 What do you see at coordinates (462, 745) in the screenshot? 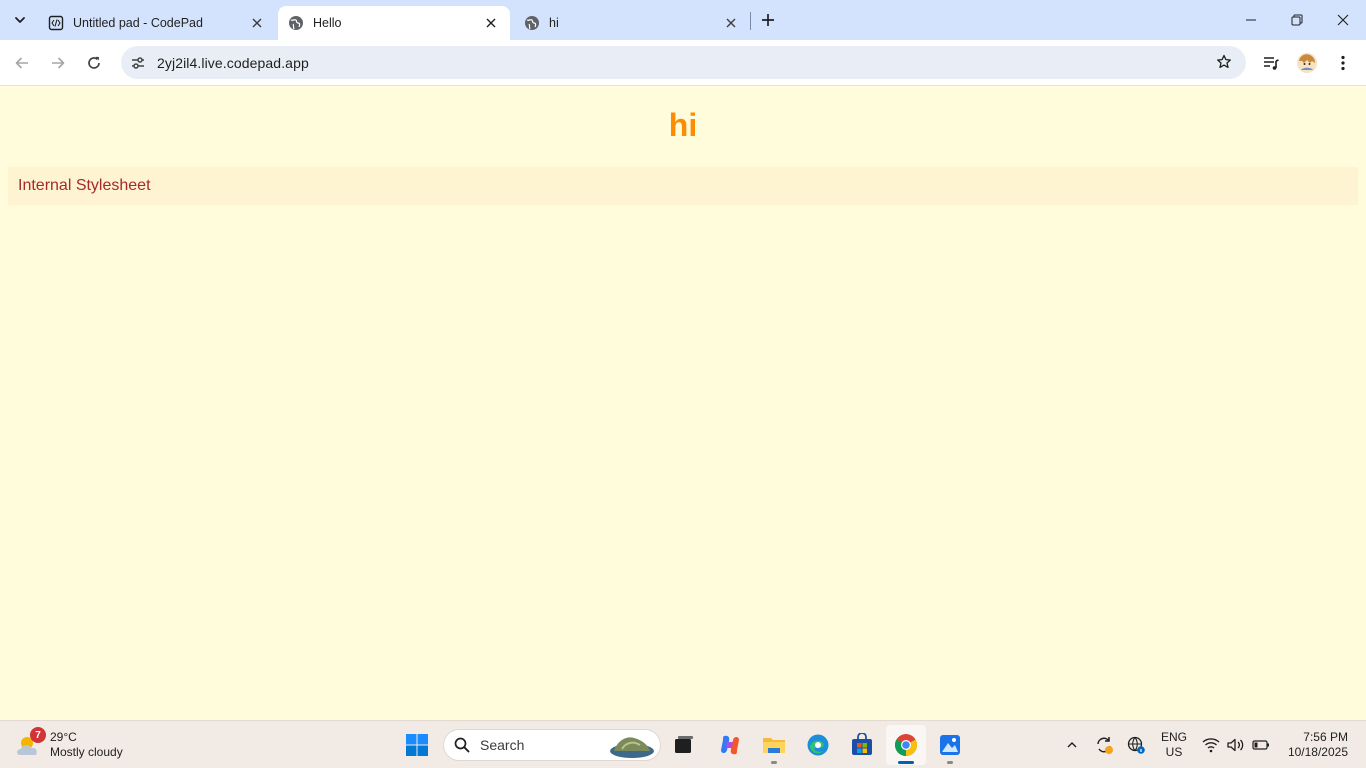
I see `search-icon` at bounding box center [462, 745].